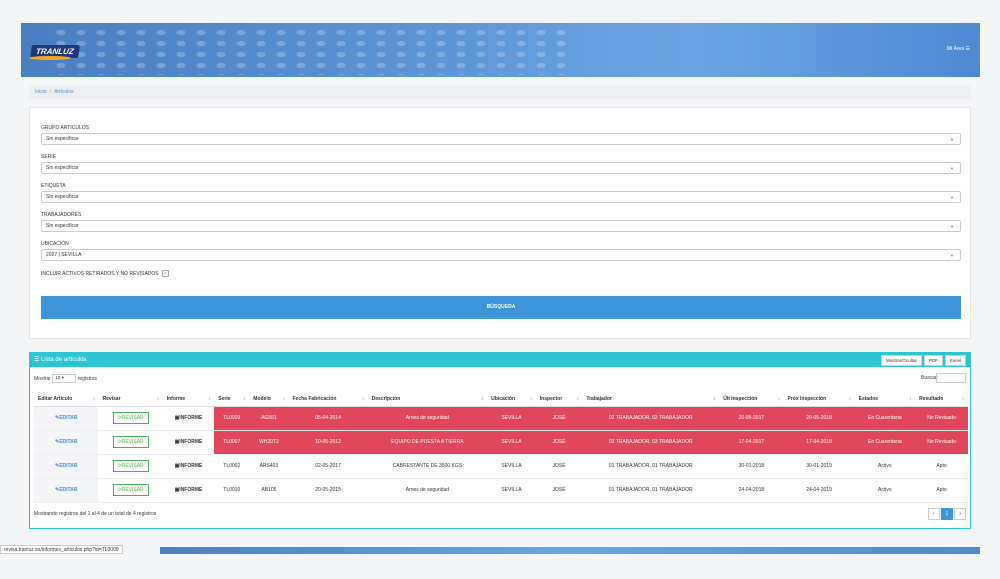 The height and width of the screenshot is (579, 1000). What do you see at coordinates (650, 418) in the screenshot?
I see `cell-trab: 02 TRABAJADOR, 02 TRABAJADOR` at bounding box center [650, 418].